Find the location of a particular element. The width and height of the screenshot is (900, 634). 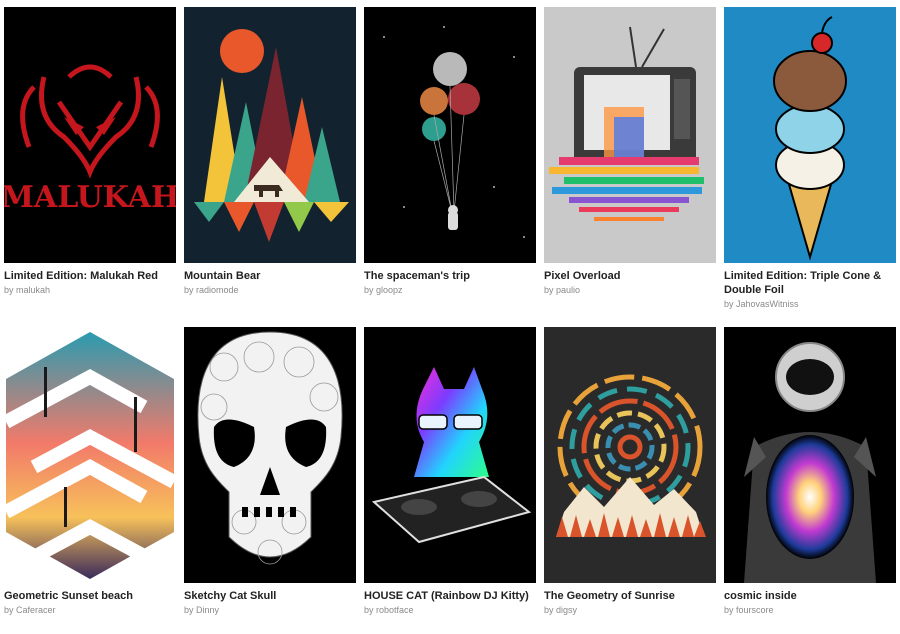

cosmic-inside-artwork is located at coordinates (810, 455).